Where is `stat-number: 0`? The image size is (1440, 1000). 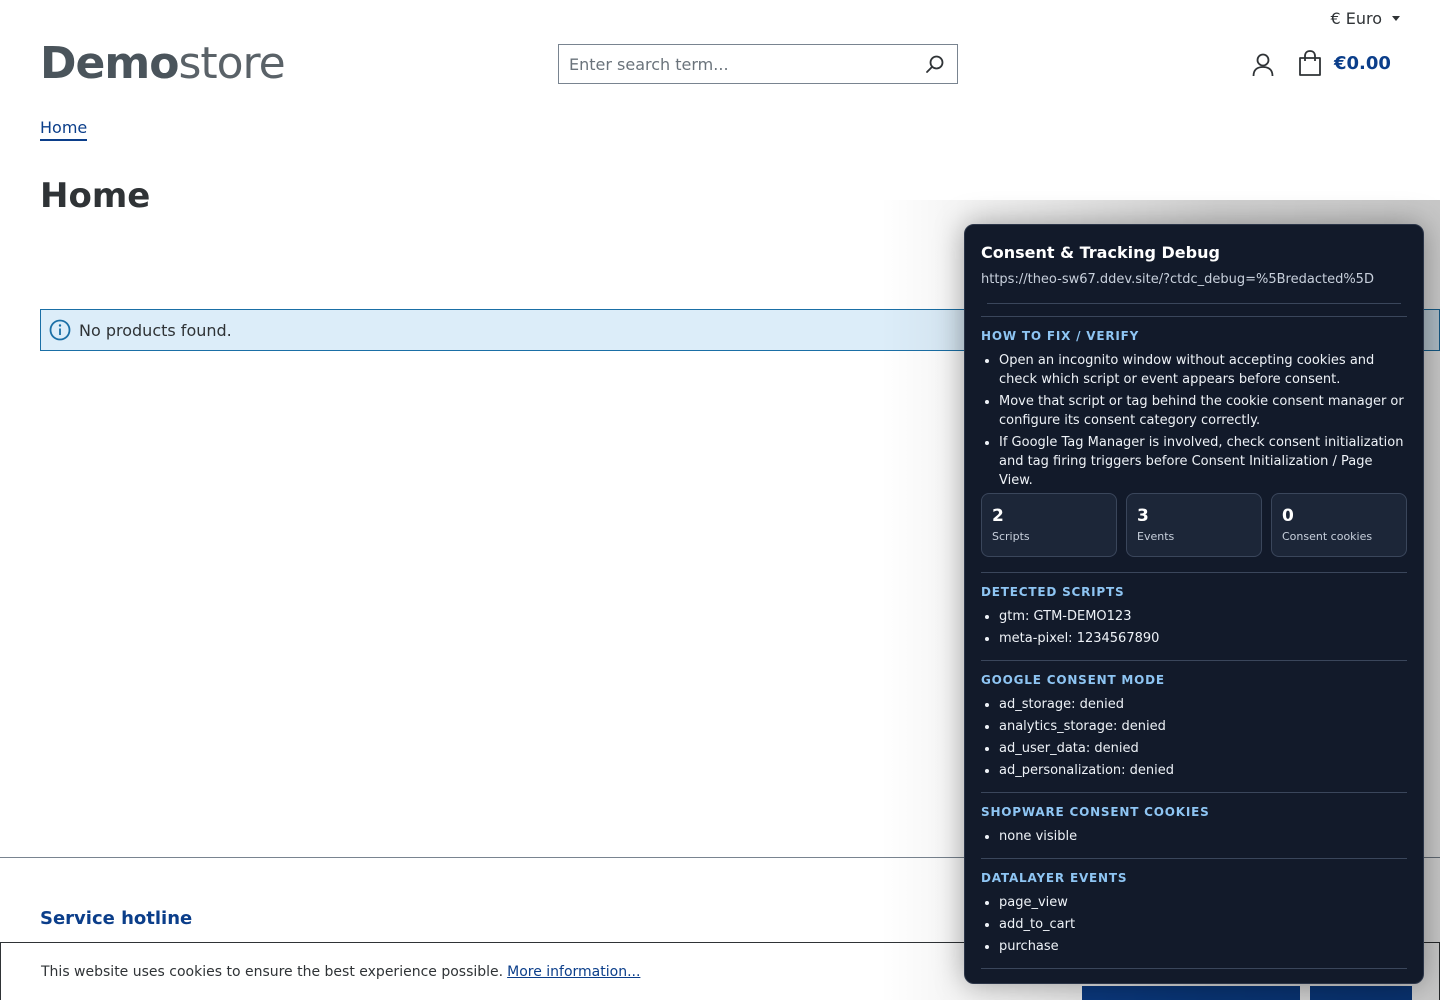 stat-number: 0 is located at coordinates (1288, 516).